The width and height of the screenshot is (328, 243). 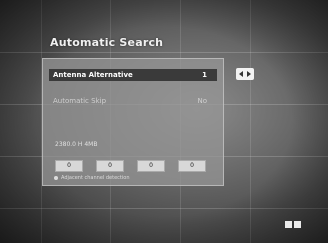 I want to click on page-title: Automatic Search, so click(x=107, y=42).